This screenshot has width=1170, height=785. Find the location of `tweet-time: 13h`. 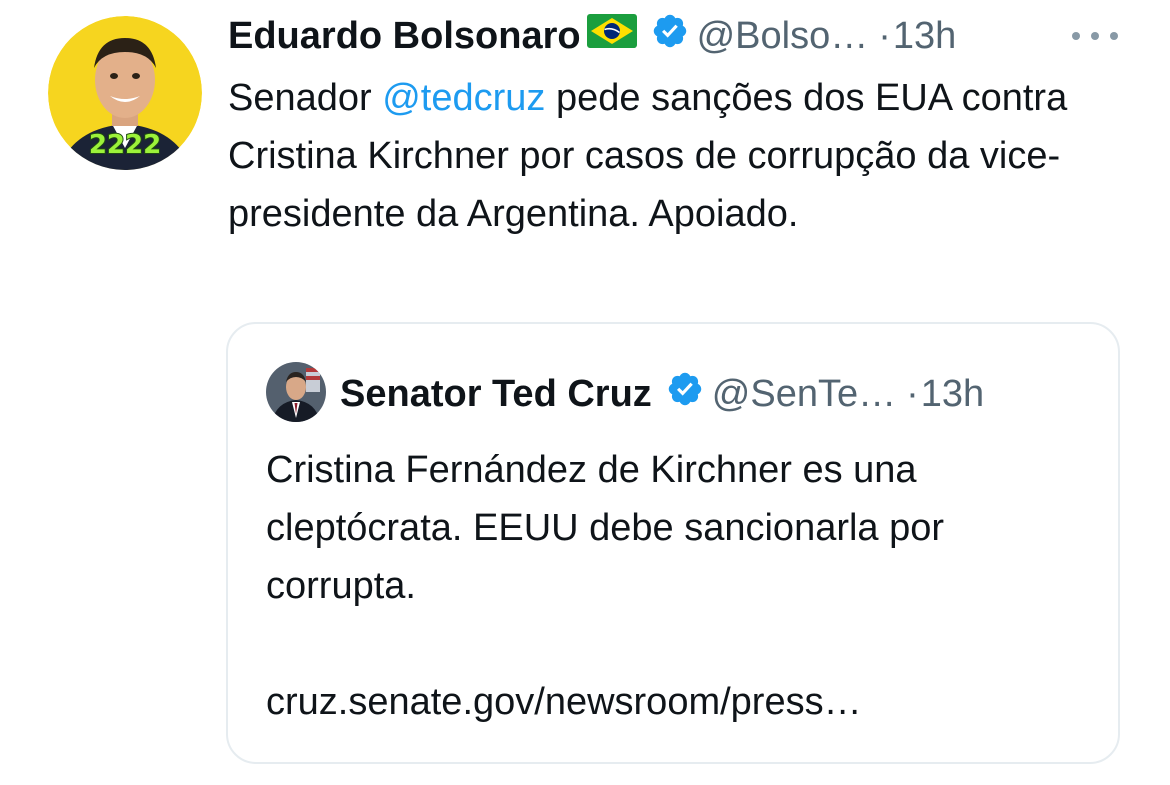

tweet-time: 13h is located at coordinates (924, 36).